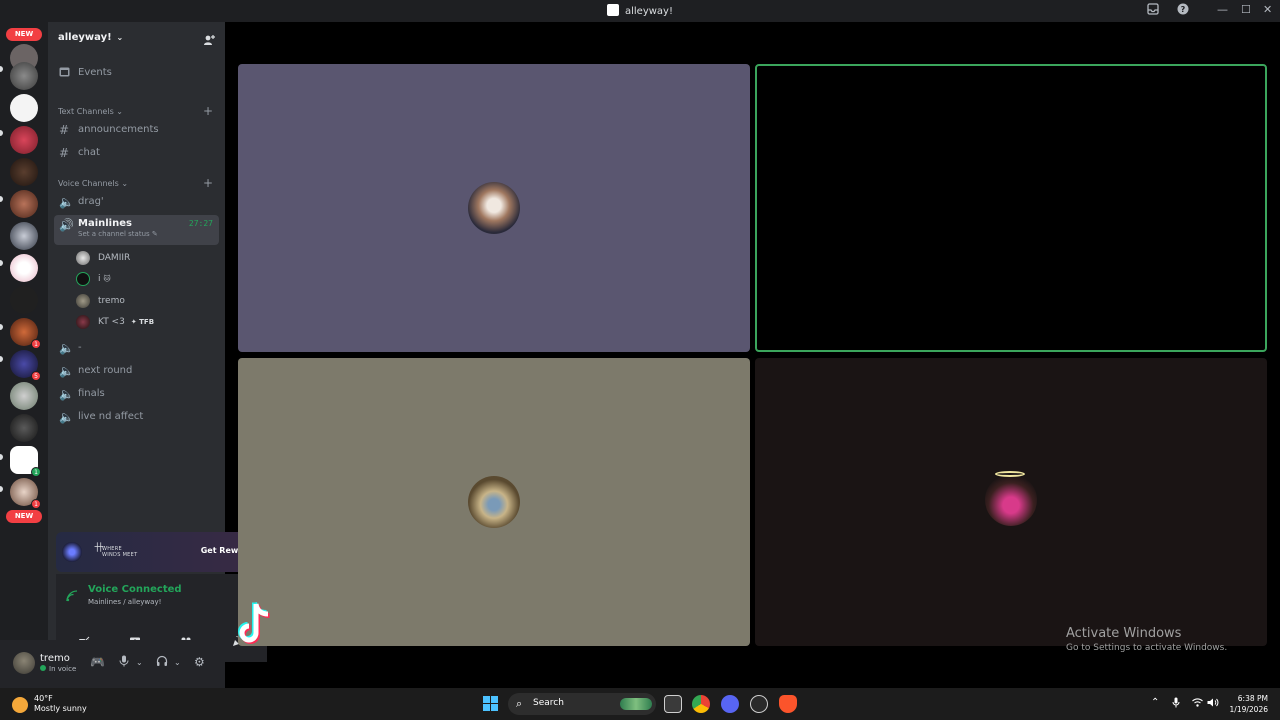 This screenshot has width=1280, height=720. Describe the element at coordinates (136, 37) in the screenshot. I see `guild-header: alleyway! ⌄` at that location.